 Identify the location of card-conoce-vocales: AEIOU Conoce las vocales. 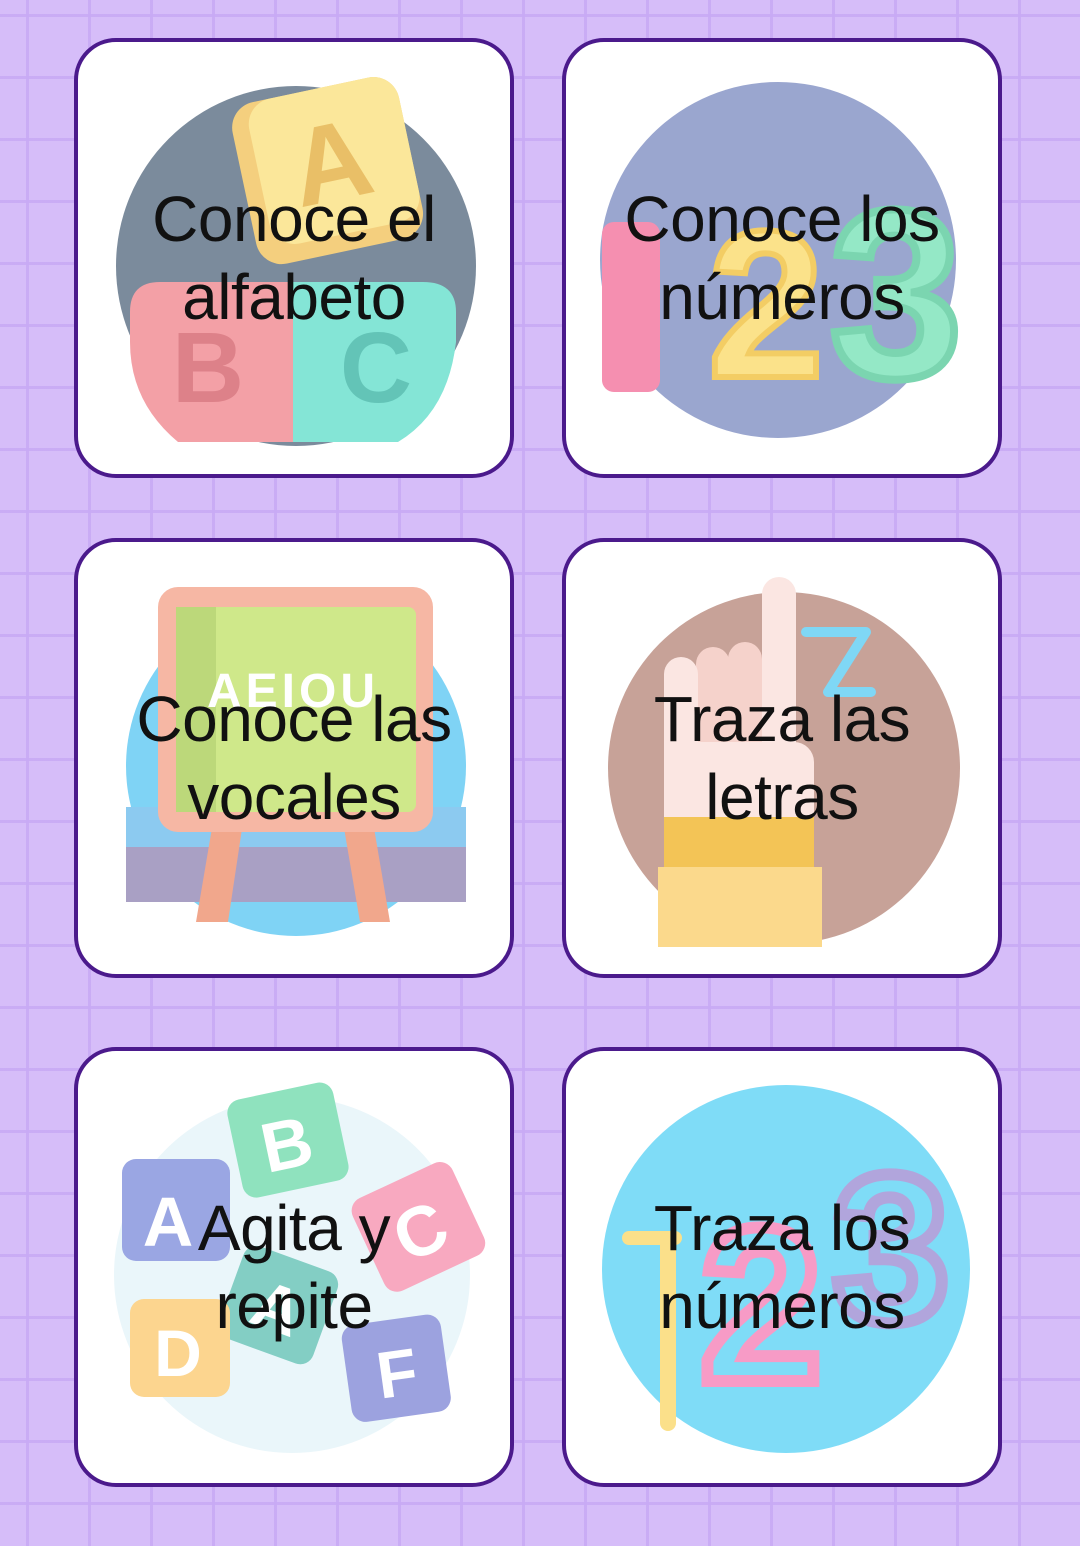
(294, 758).